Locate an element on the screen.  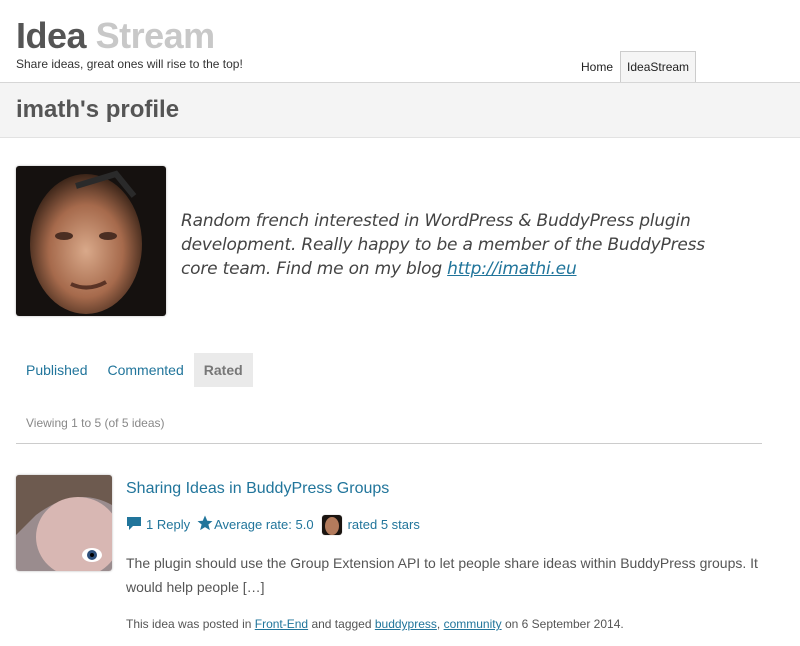
site-title-part1: Idea is located at coordinates (51, 35).